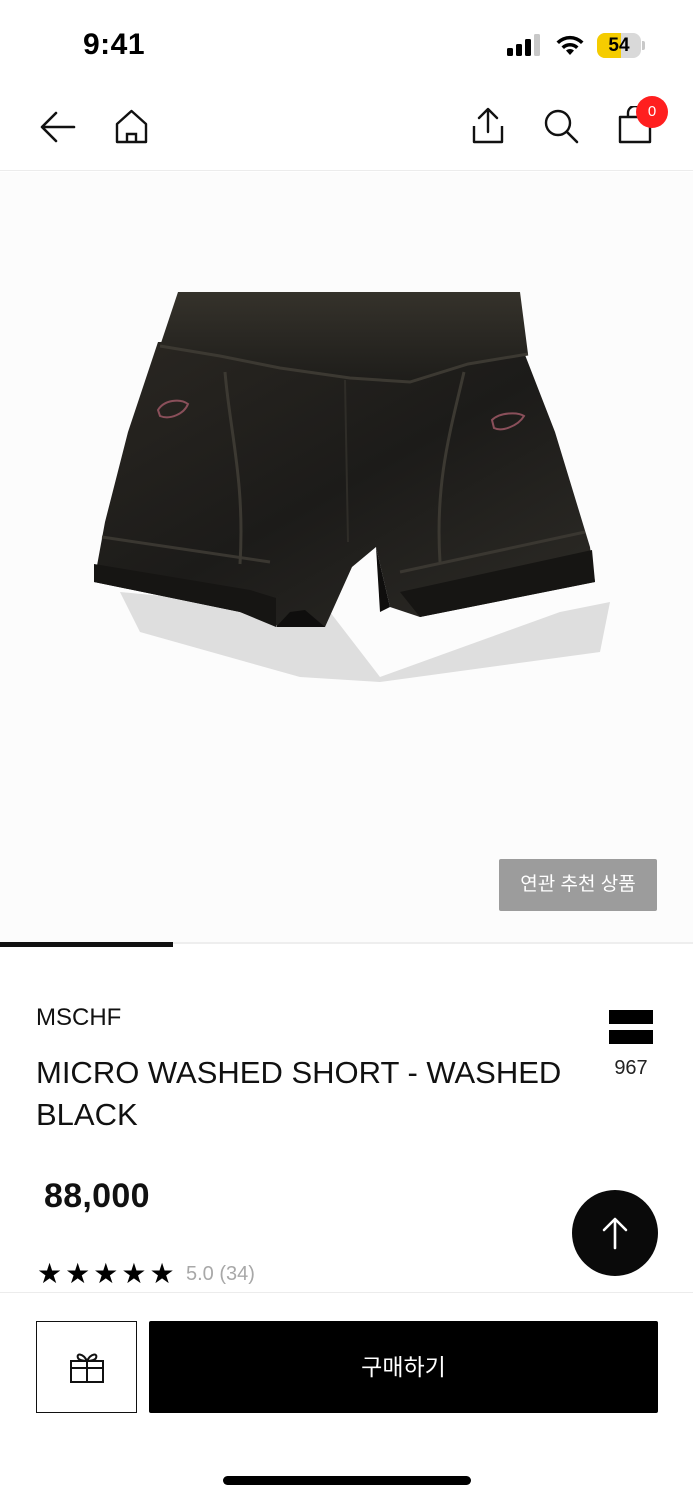 The image size is (693, 1500). Describe the element at coordinates (78, 1018) in the screenshot. I see `brand-name: MSCHF` at that location.